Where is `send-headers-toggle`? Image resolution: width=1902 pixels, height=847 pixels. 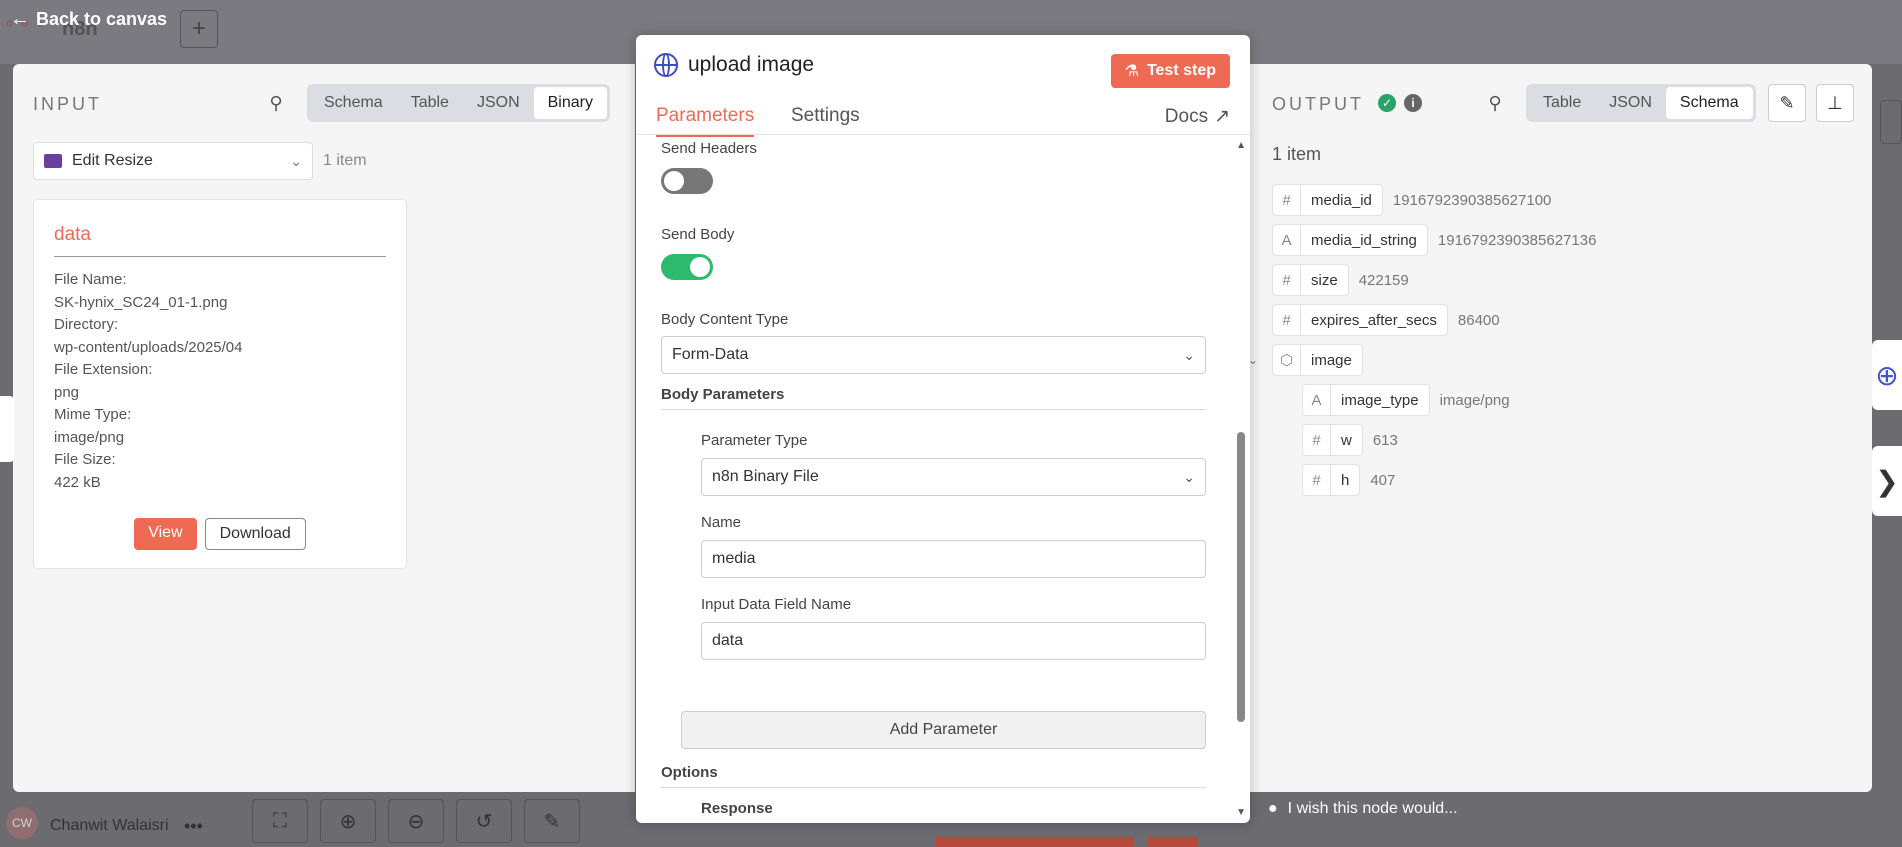
send-headers-toggle is located at coordinates (687, 181).